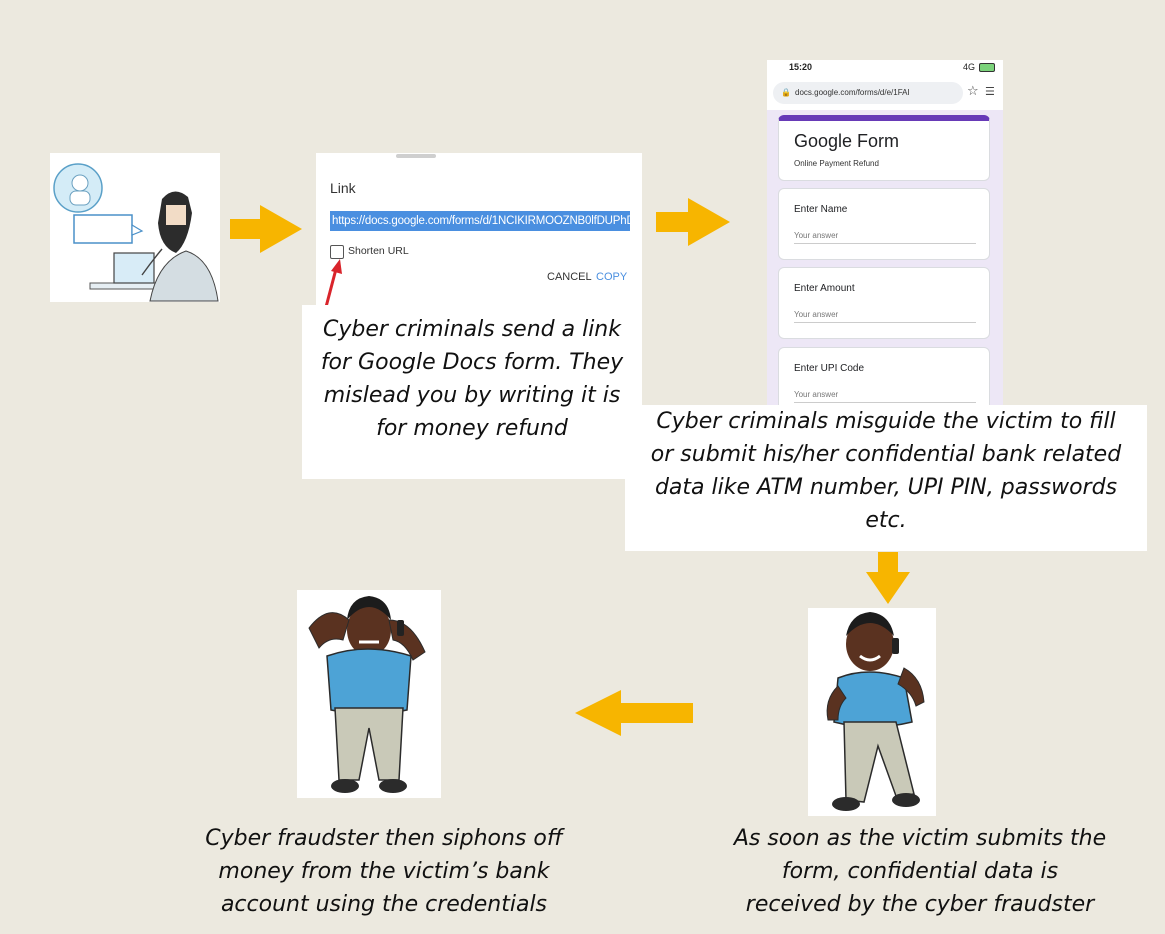  Describe the element at coordinates (884, 224) in the screenshot. I see `form-field-name: Enter Name Your answer` at that location.